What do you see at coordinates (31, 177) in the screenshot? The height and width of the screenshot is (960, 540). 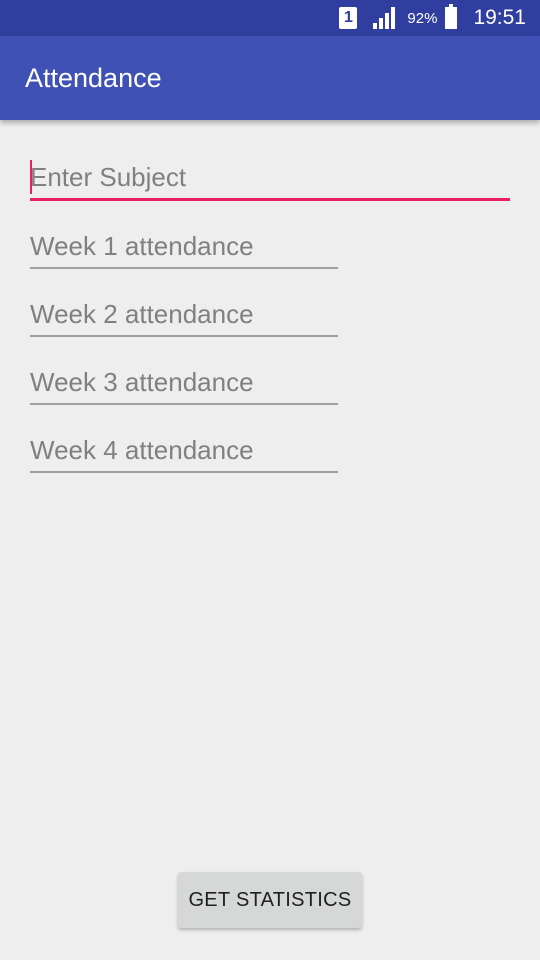 I see `text-cursor` at bounding box center [31, 177].